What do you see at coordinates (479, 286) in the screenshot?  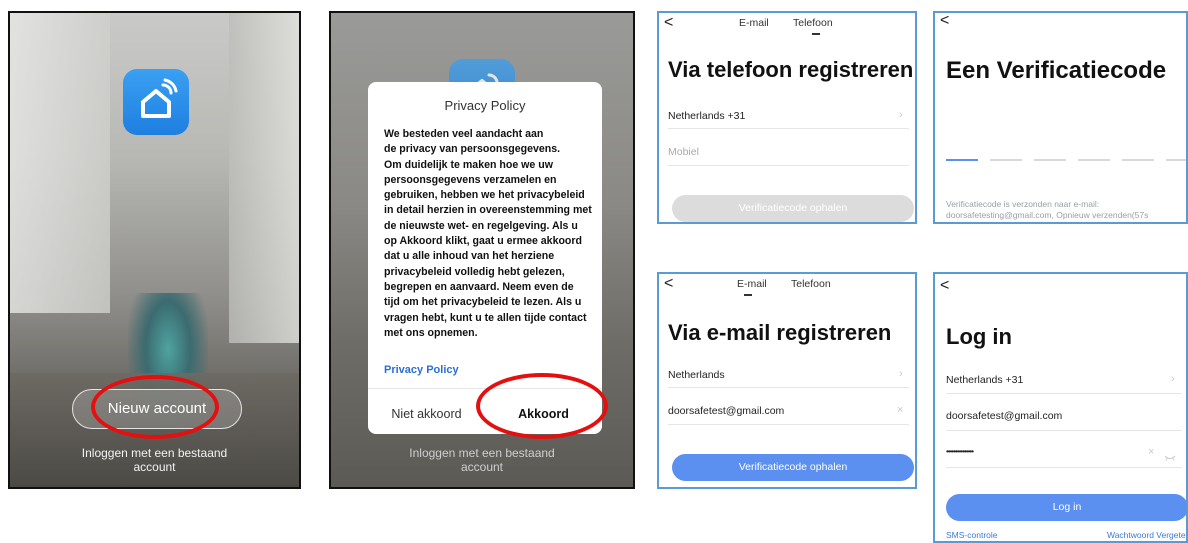 I see `dialog-line: begrepen en aanvaard. Neem even de` at bounding box center [479, 286].